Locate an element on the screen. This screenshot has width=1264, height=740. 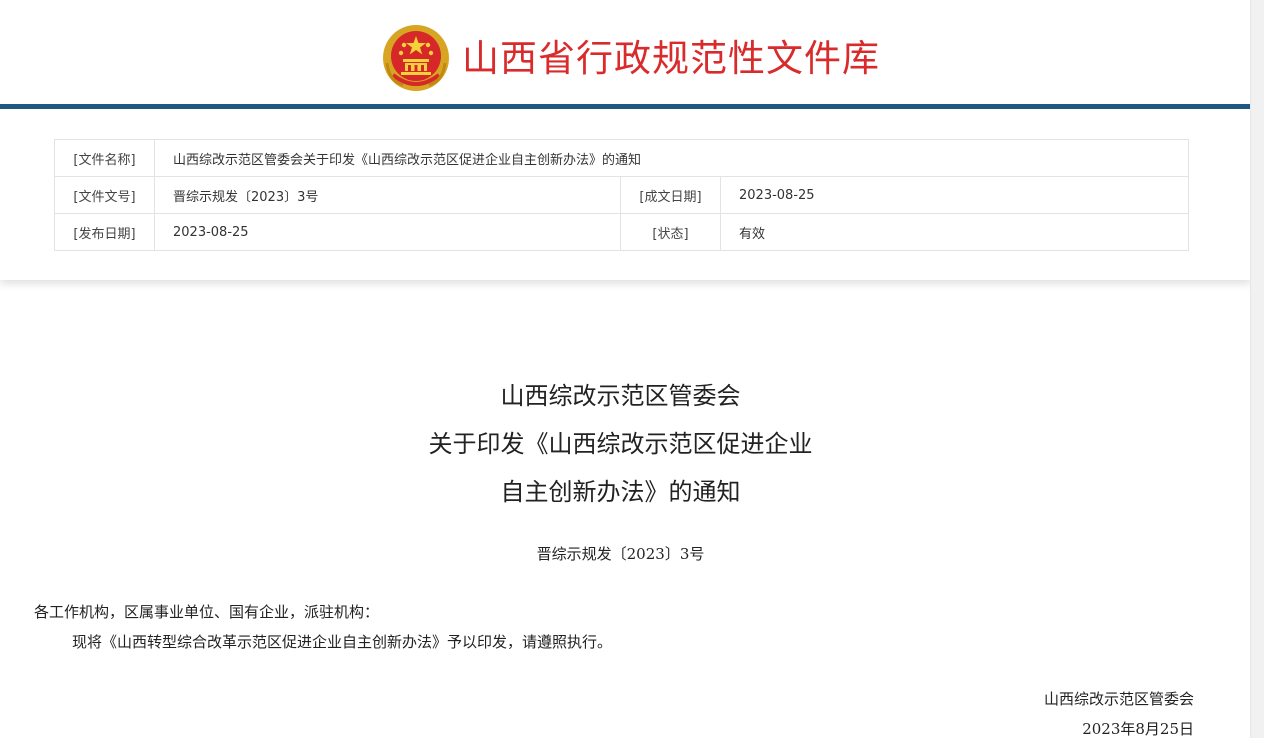
body-paragraph: 现将《山西转型综合改革示范区促进企业自主创新办法》予以印发，请遵照执行。 is located at coordinates (342, 642).